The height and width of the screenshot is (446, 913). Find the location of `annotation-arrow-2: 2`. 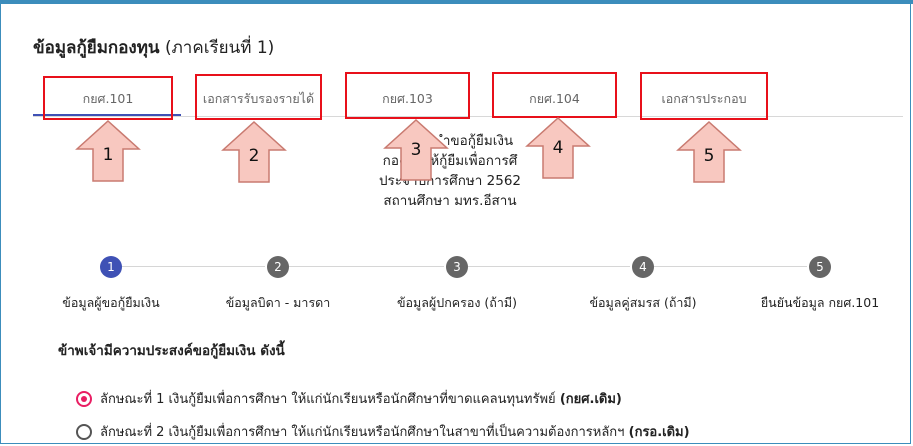

annotation-arrow-2: 2 is located at coordinates (254, 152).